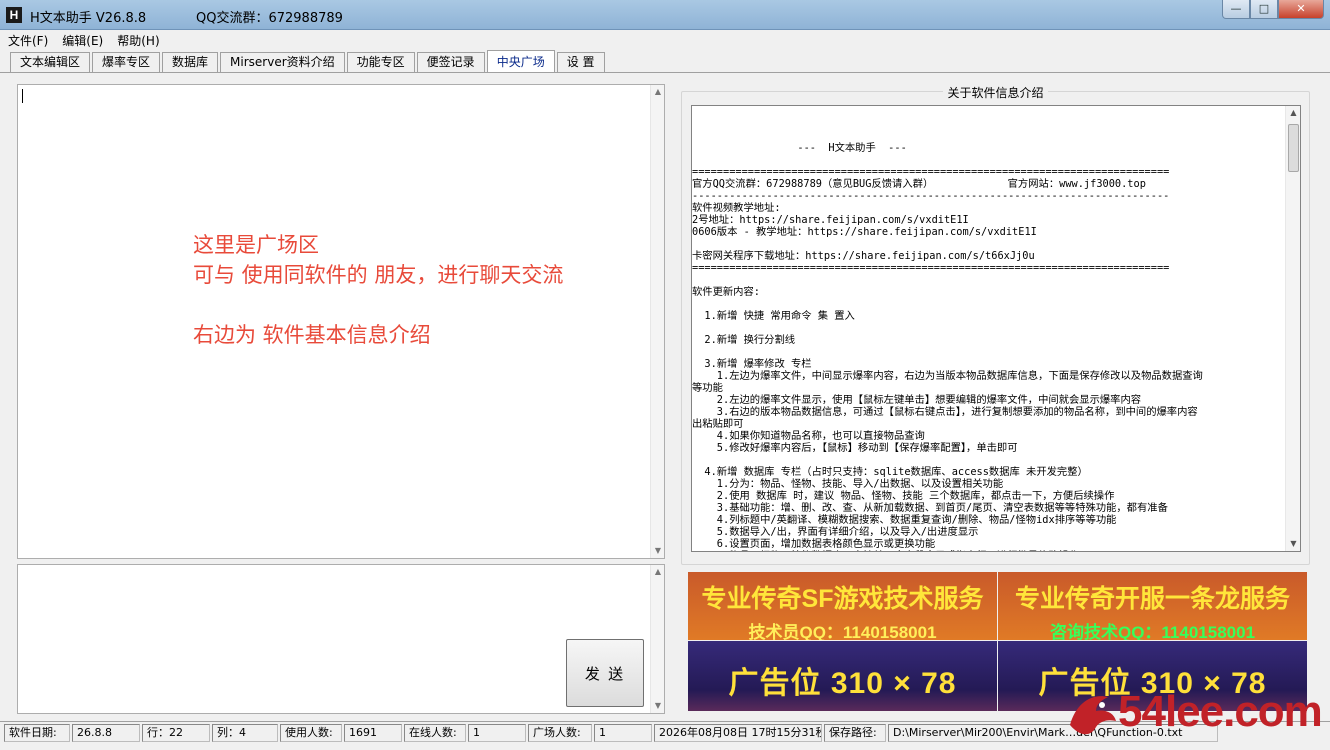 This screenshot has width=1330, height=750. I want to click on ad-banner-server-service: 专业传奇开服一条龙服务 咨询技术QQ：1140158001, so click(1152, 606).